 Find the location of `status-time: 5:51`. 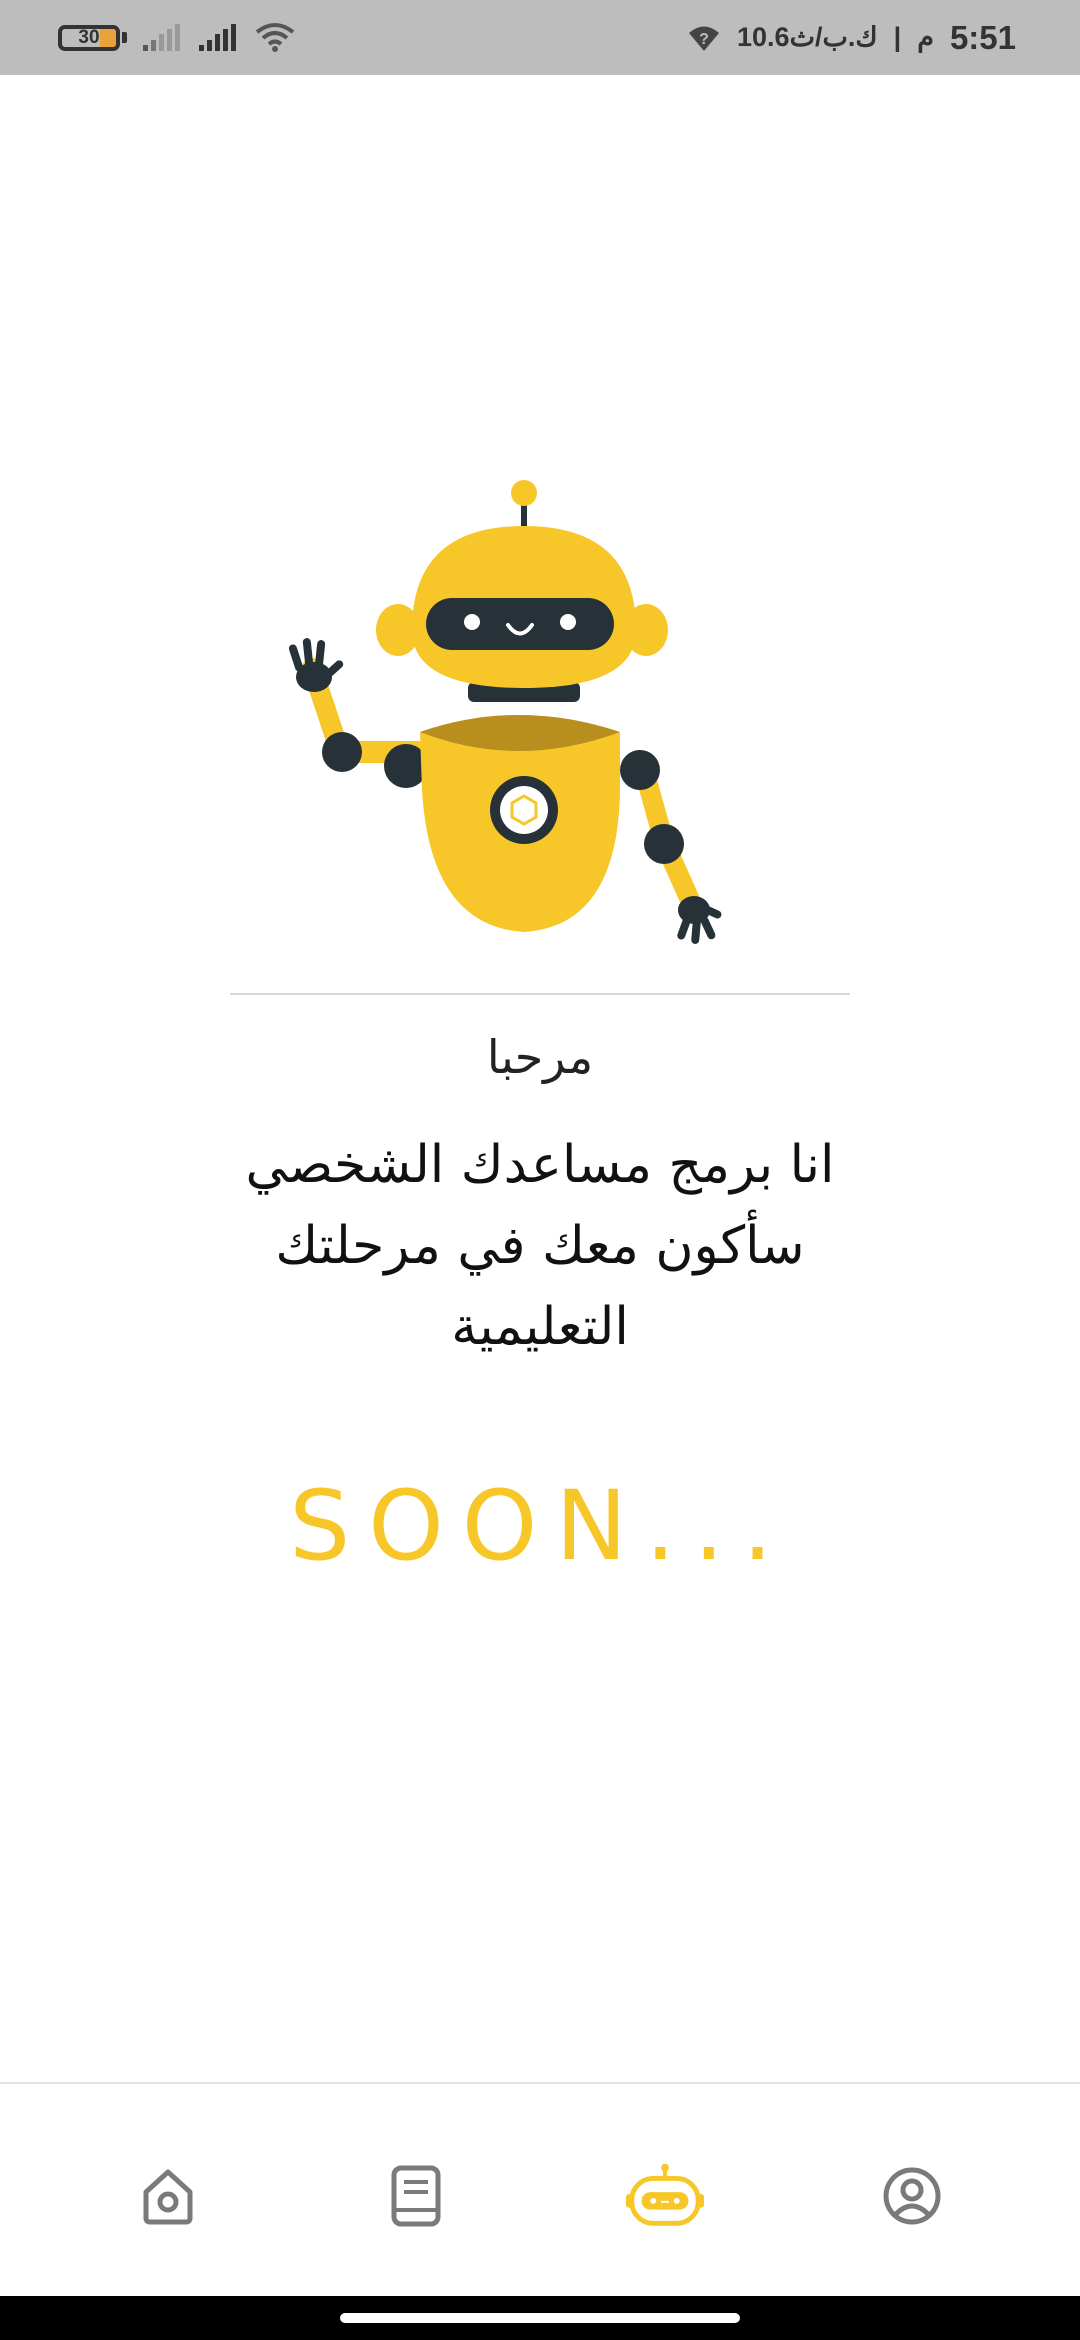

status-time: 5:51 is located at coordinates (982, 37).